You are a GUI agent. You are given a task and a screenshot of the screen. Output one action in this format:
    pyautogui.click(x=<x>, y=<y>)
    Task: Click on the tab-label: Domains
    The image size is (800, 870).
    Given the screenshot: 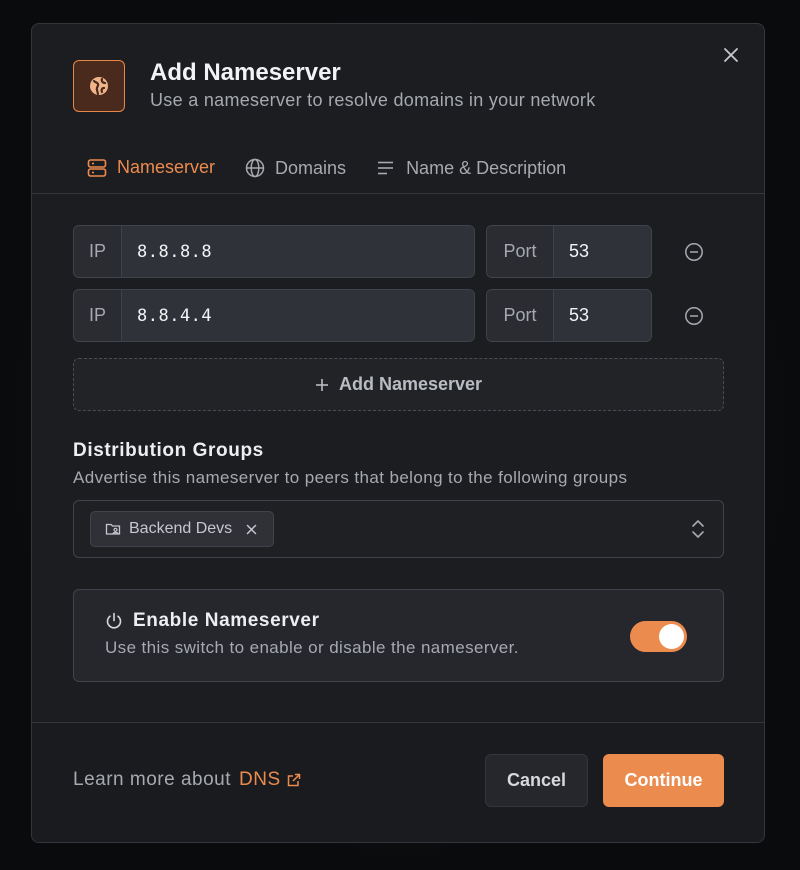 What is the action you would take?
    pyautogui.click(x=311, y=167)
    